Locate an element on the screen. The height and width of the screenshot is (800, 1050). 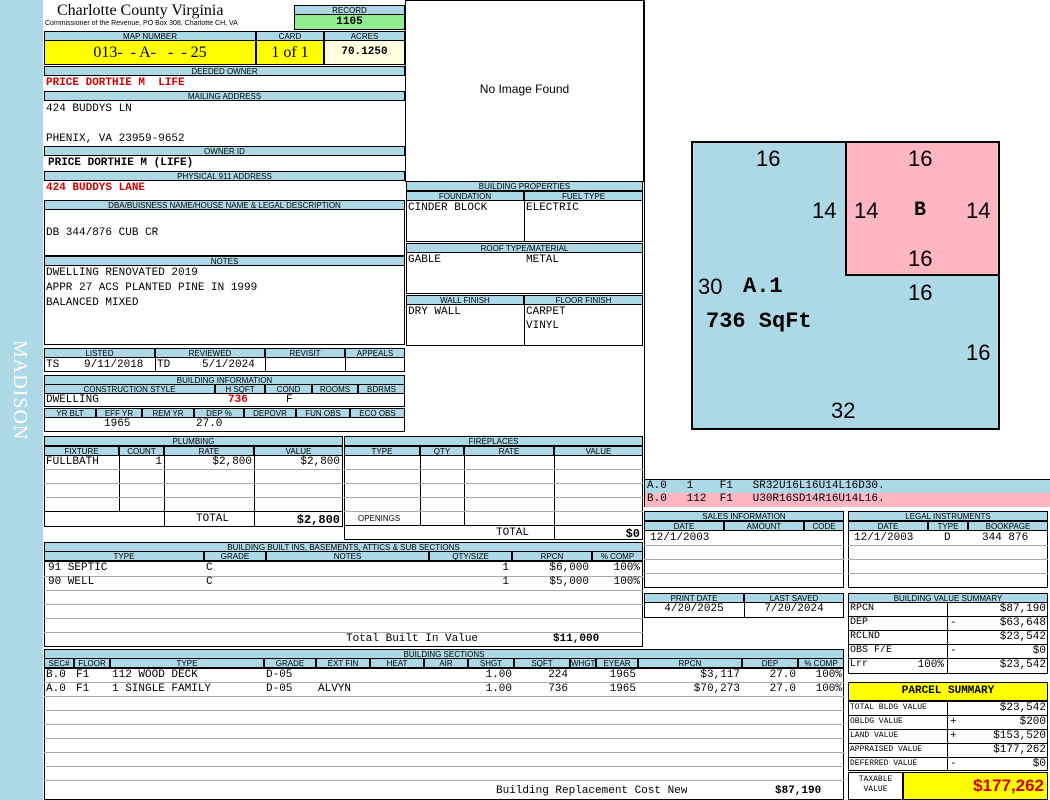
builtins-row2-comp: 100% is located at coordinates (626, 582).